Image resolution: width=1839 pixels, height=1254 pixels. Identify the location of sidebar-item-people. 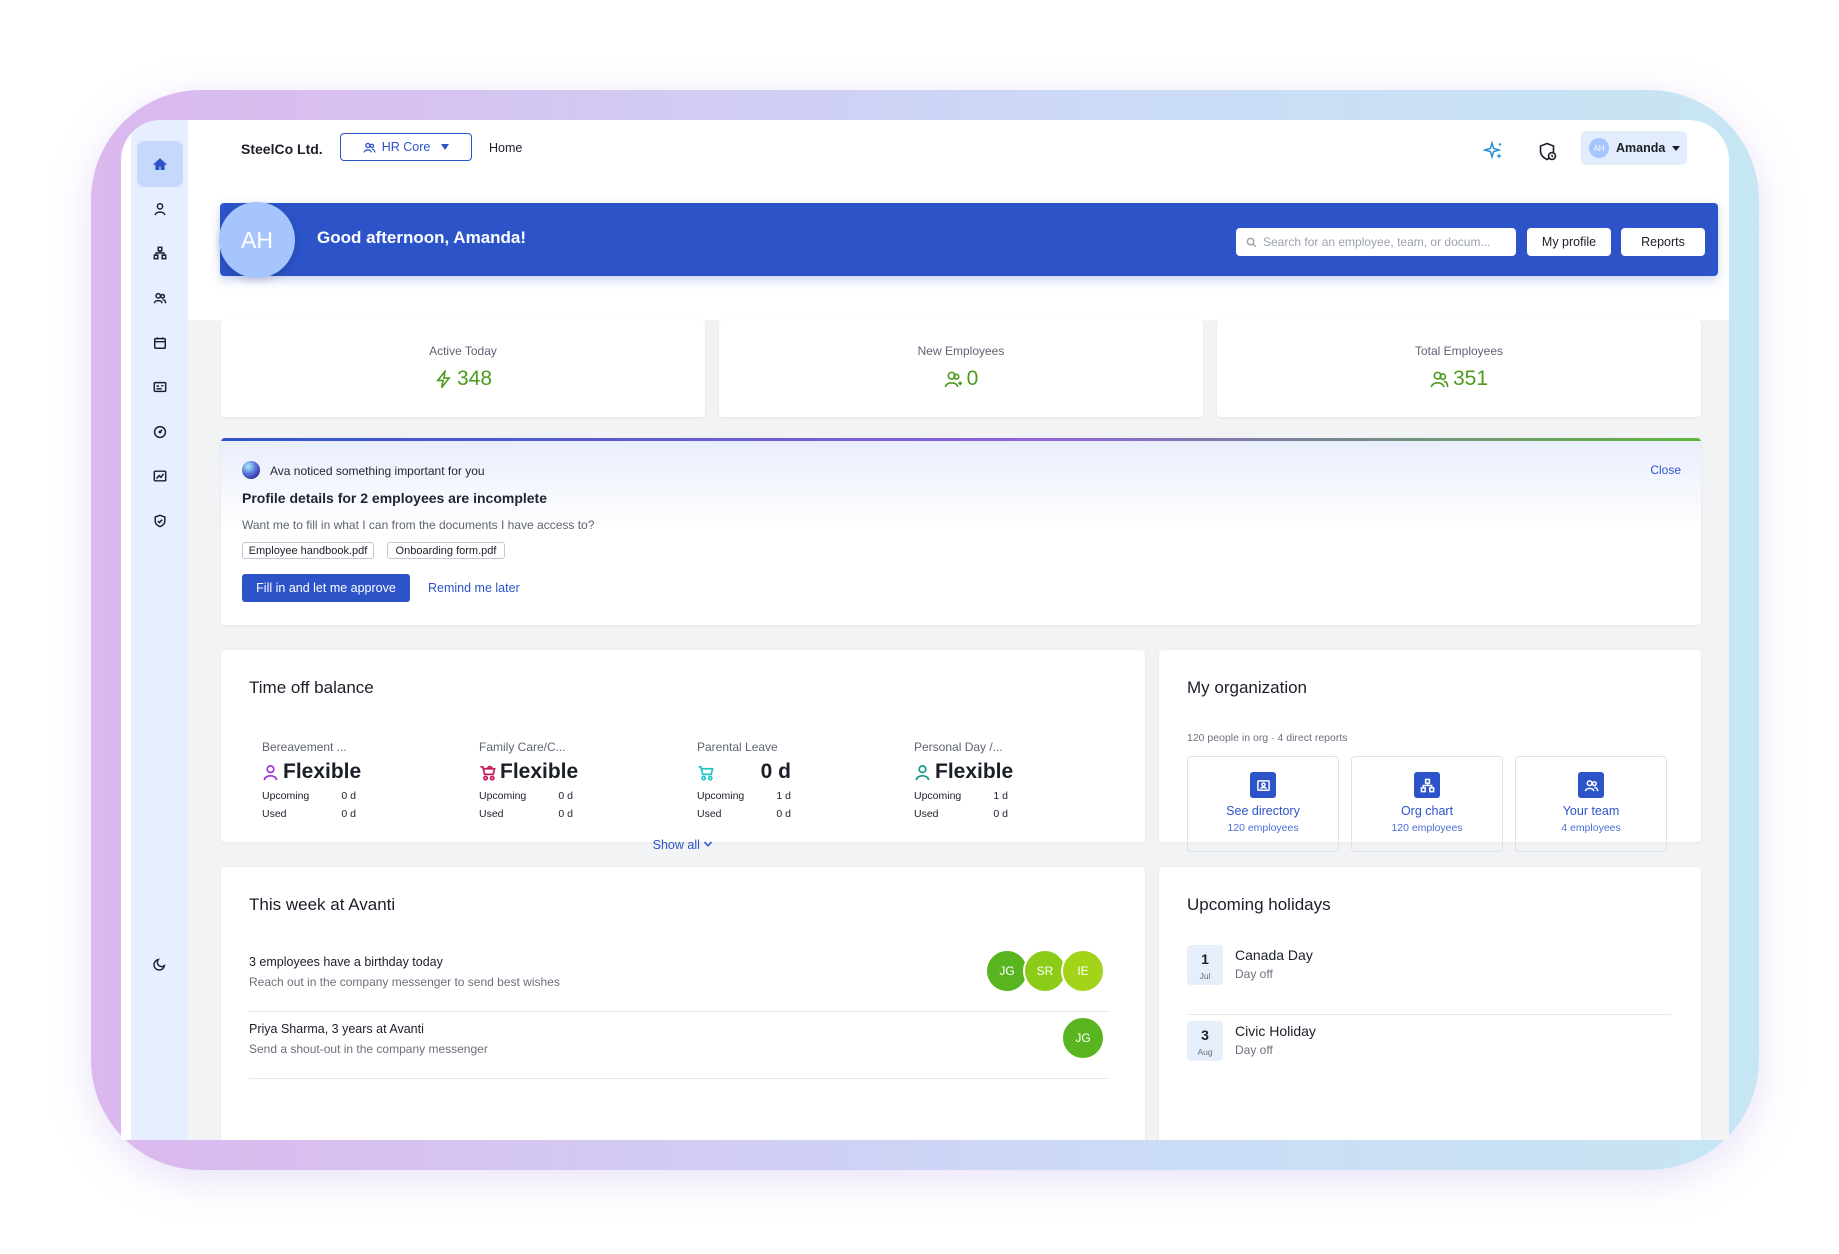
(160, 209).